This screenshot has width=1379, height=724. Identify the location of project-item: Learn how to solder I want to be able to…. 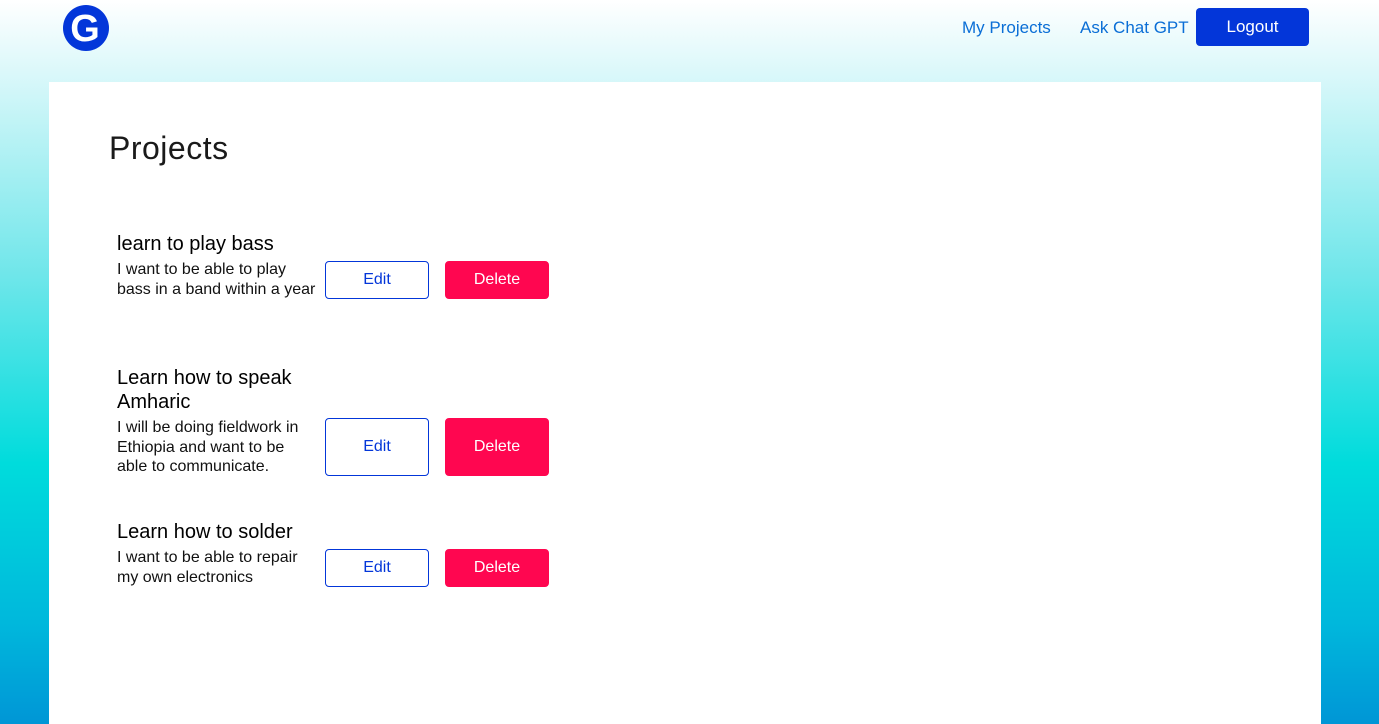
(337, 553).